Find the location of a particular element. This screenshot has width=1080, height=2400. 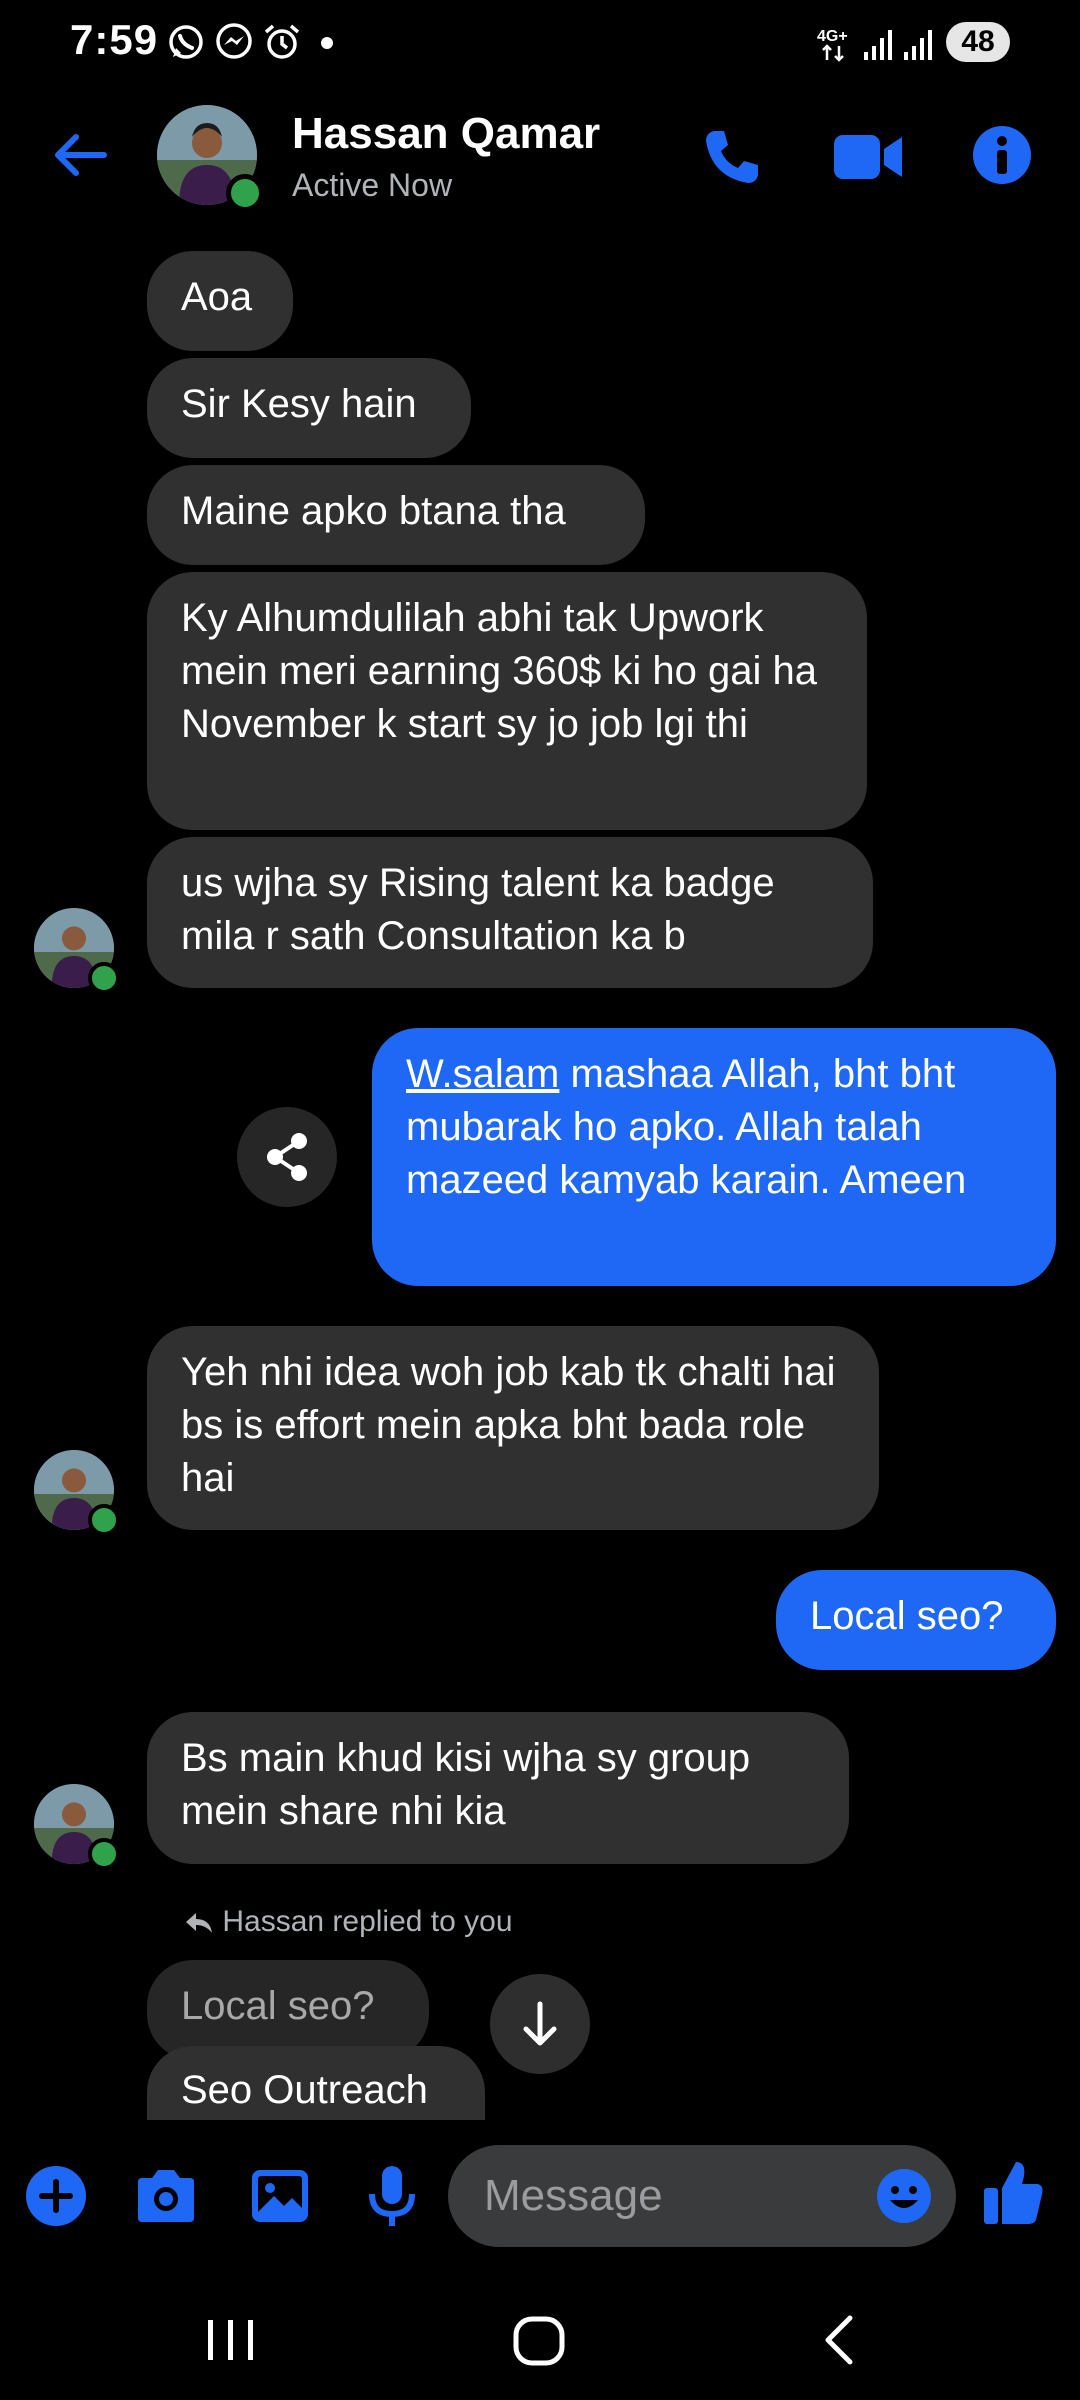

back-button is located at coordinates (80, 155).